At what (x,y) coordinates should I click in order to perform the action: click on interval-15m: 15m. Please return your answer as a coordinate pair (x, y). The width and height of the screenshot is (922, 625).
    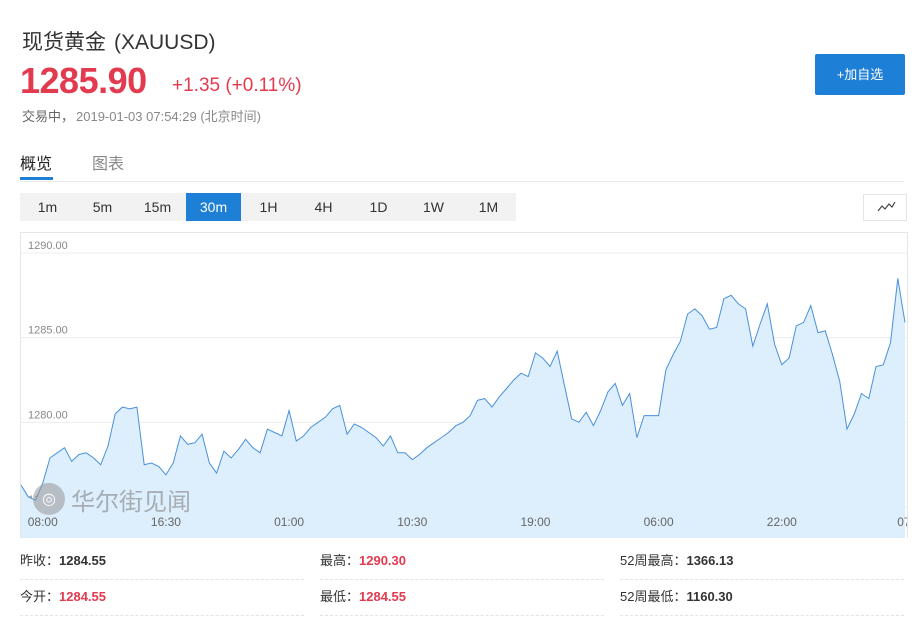
    Looking at the image, I should click on (157, 207).